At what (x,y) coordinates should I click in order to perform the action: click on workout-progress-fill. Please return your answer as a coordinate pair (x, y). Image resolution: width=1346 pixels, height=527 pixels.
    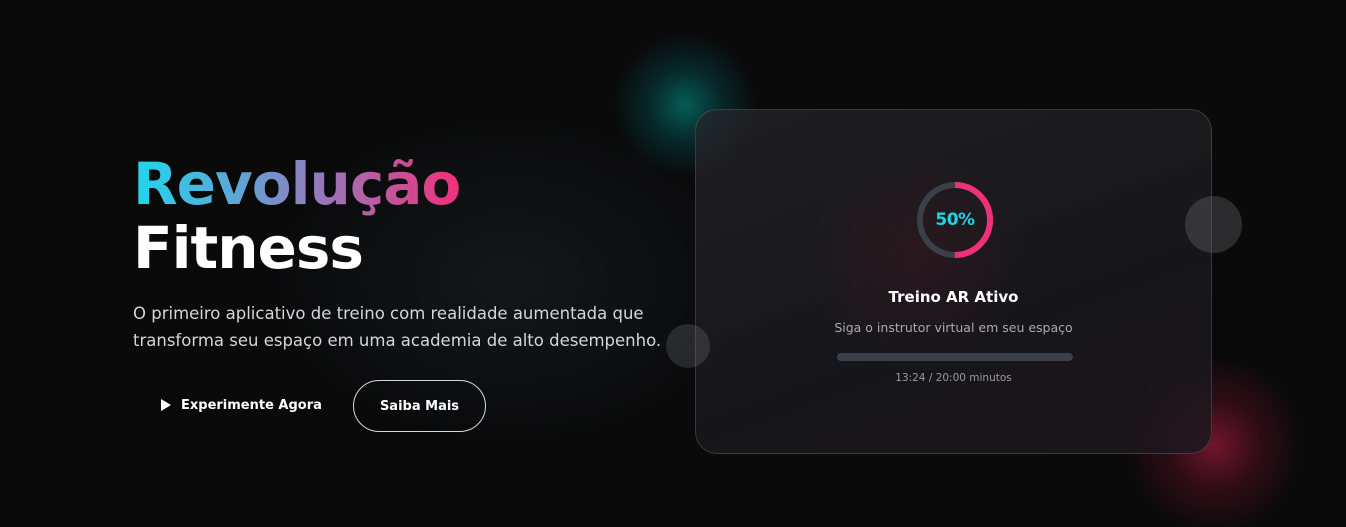
    Looking at the image, I should click on (896, 357).